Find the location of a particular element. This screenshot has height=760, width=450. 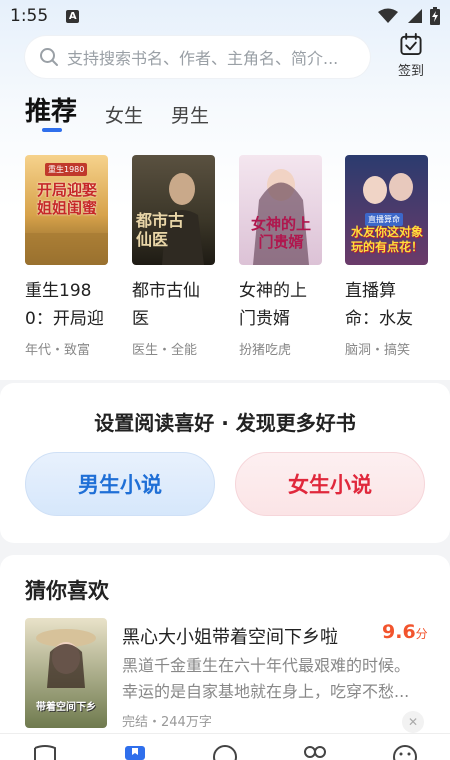

nav-item-store is located at coordinates (135, 747).